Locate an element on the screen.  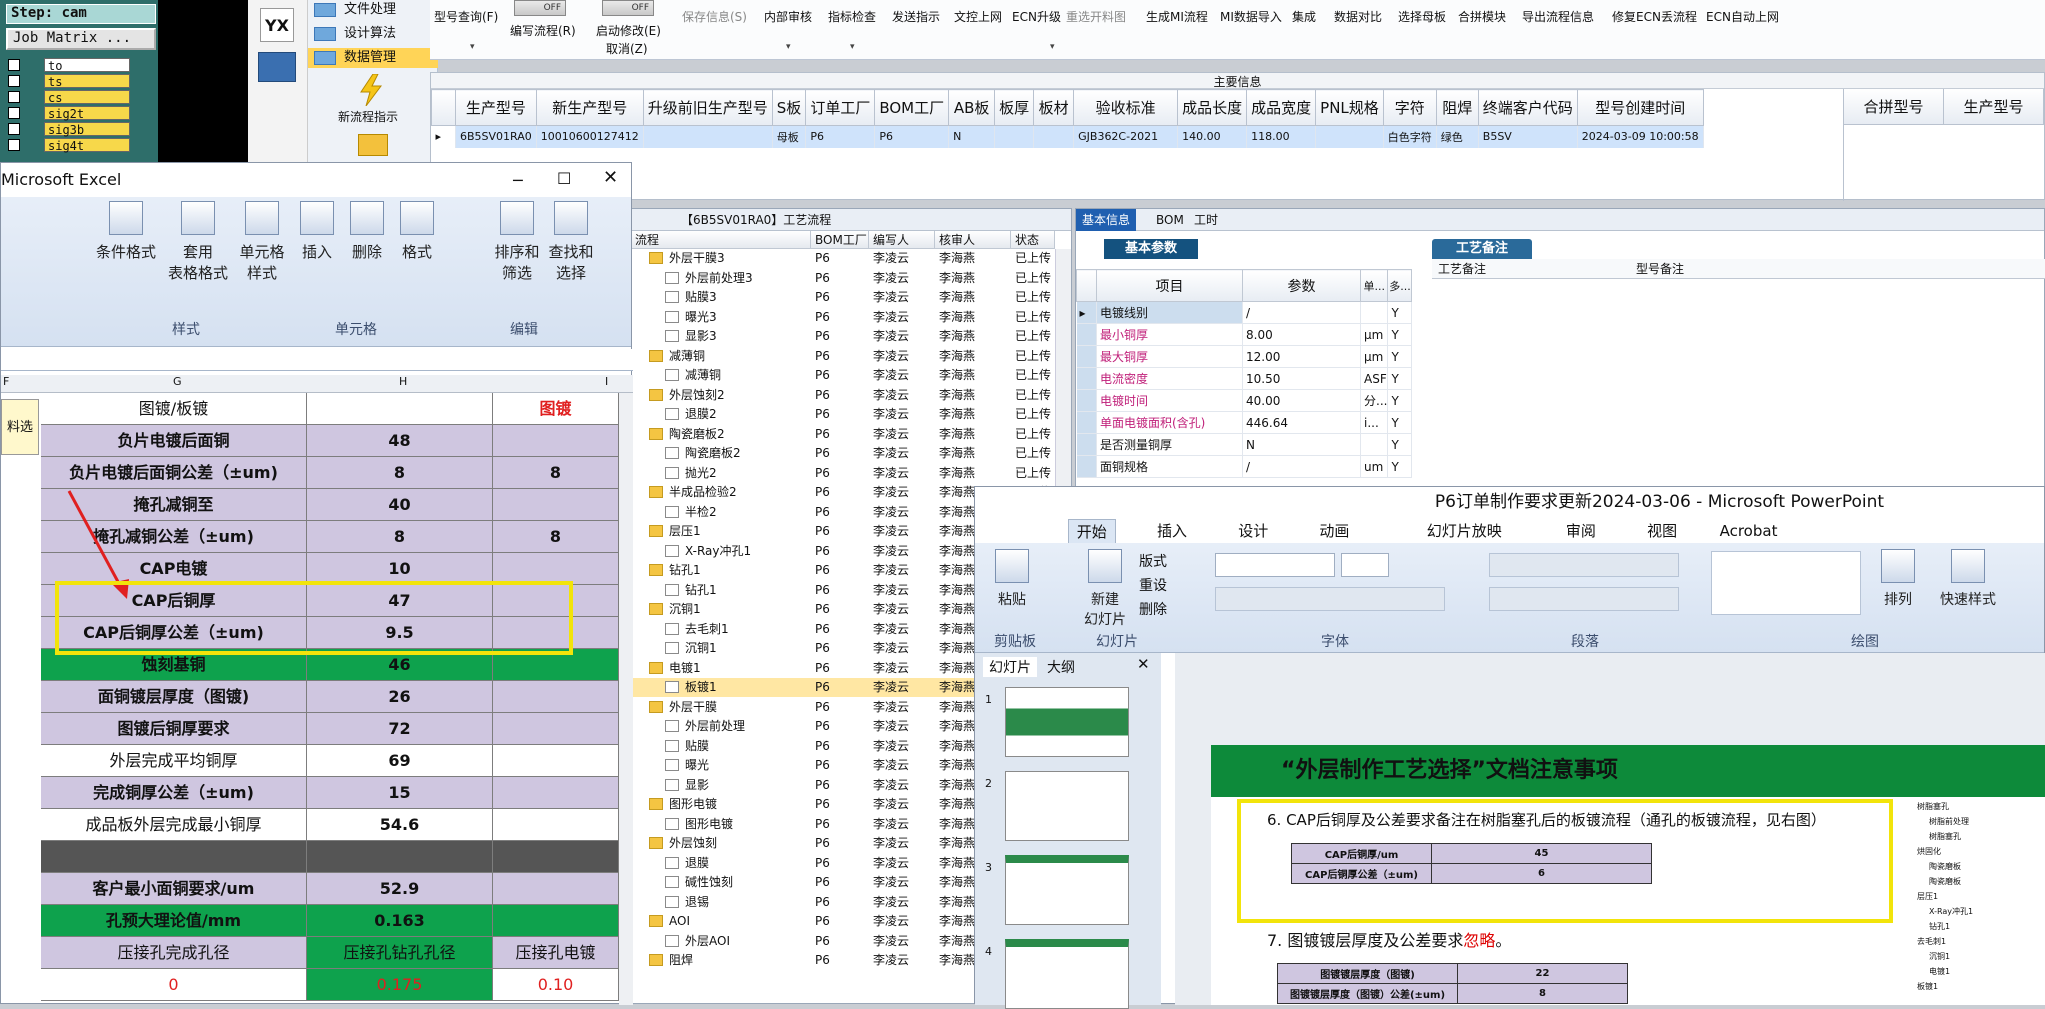
param-value: / is located at coordinates (1301, 466).